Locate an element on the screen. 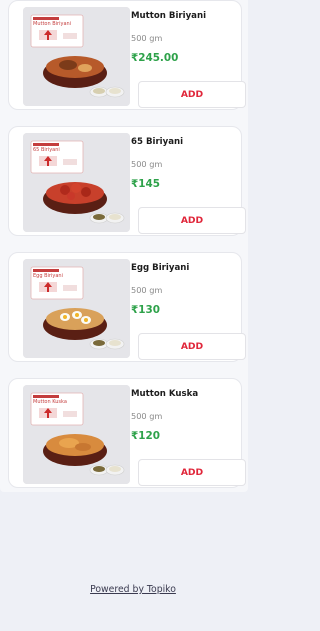  image-label-text: 65 Biriyani is located at coordinates (46, 150).